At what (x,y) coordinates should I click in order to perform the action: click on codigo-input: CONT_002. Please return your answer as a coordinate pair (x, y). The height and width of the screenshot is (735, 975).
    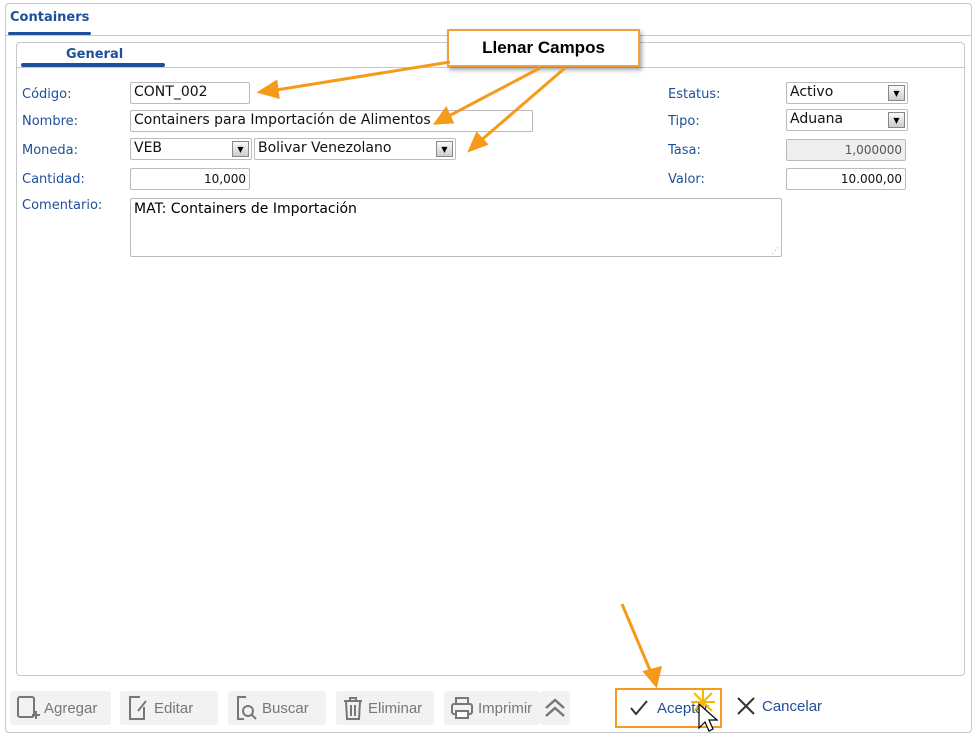
    Looking at the image, I should click on (190, 93).